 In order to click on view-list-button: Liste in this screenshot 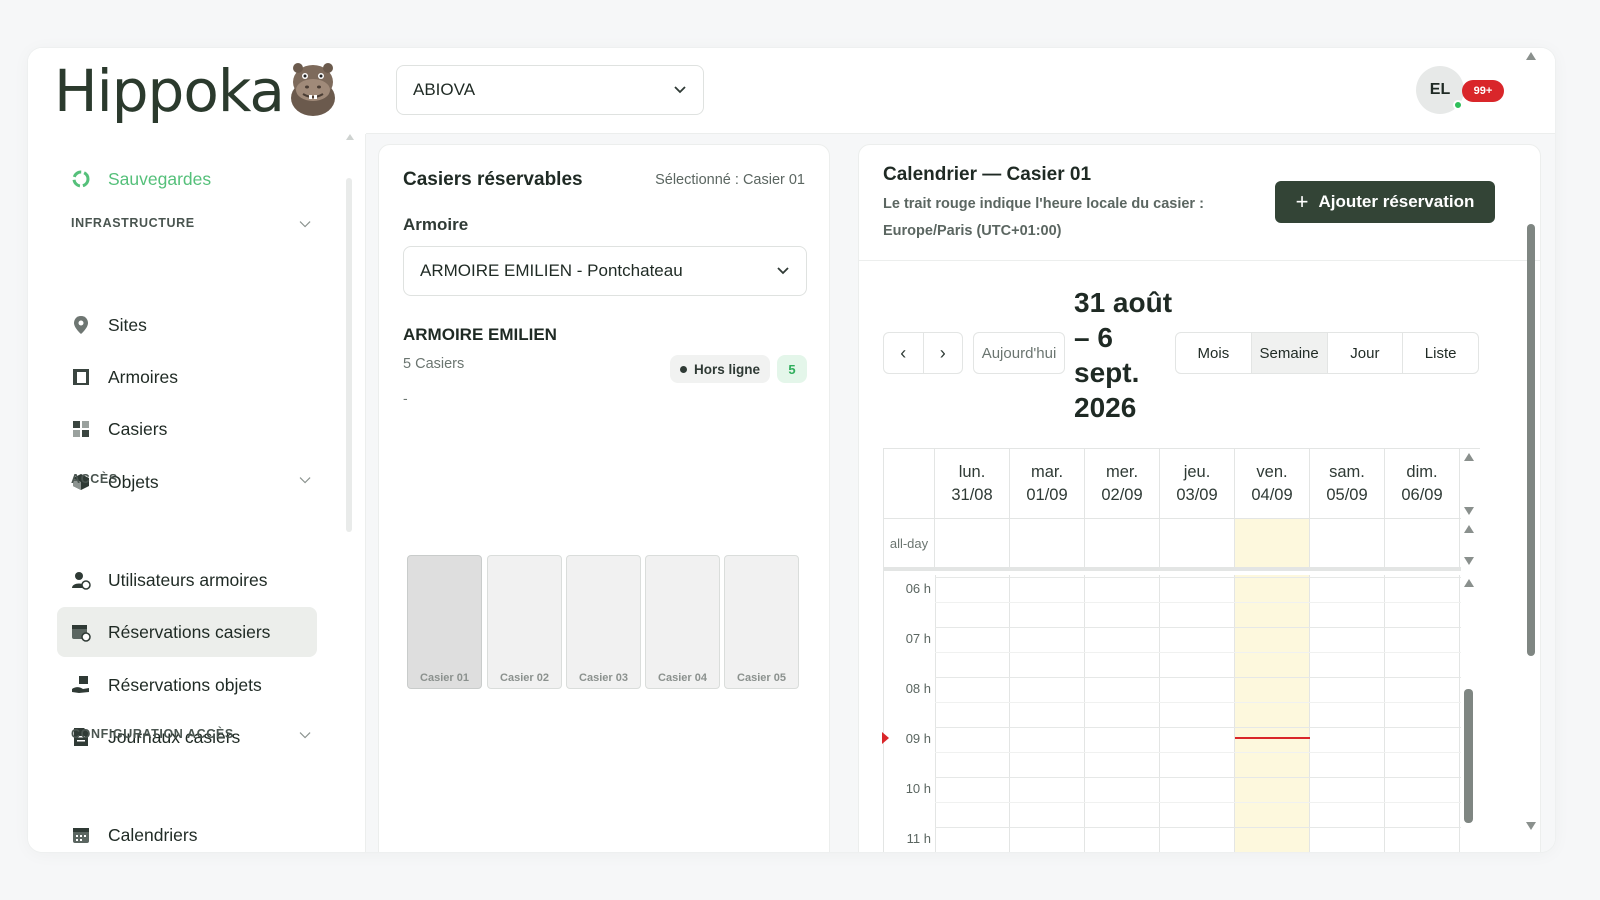, I will do `click(1440, 353)`.